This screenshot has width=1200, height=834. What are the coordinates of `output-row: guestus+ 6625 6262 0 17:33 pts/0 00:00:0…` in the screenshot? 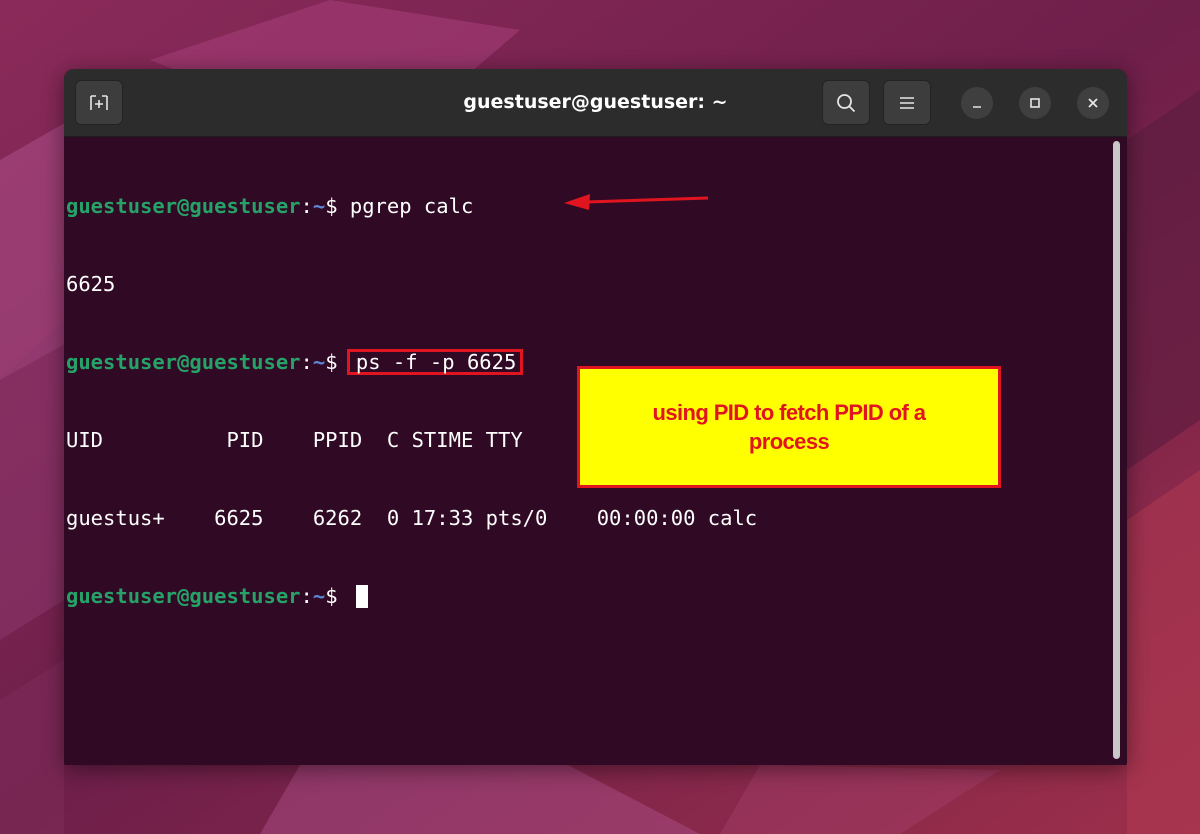 It's located at (412, 518).